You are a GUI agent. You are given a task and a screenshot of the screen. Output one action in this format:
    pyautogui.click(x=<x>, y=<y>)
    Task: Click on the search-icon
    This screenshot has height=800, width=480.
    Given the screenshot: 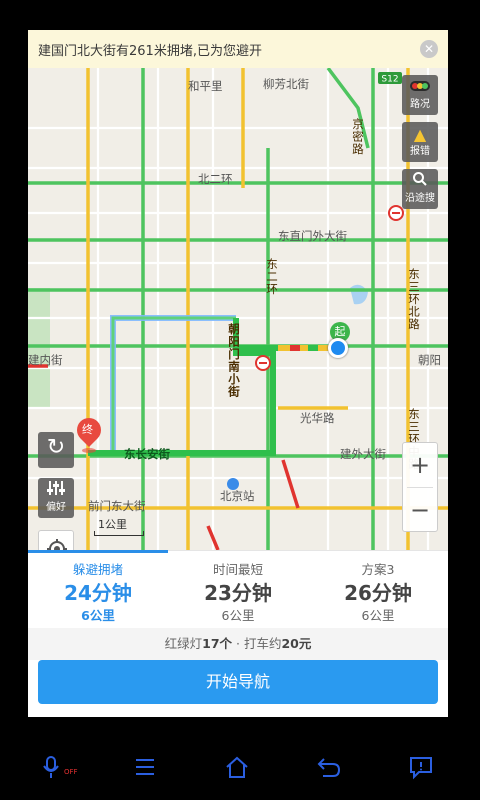 What is the action you would take?
    pyautogui.click(x=420, y=182)
    